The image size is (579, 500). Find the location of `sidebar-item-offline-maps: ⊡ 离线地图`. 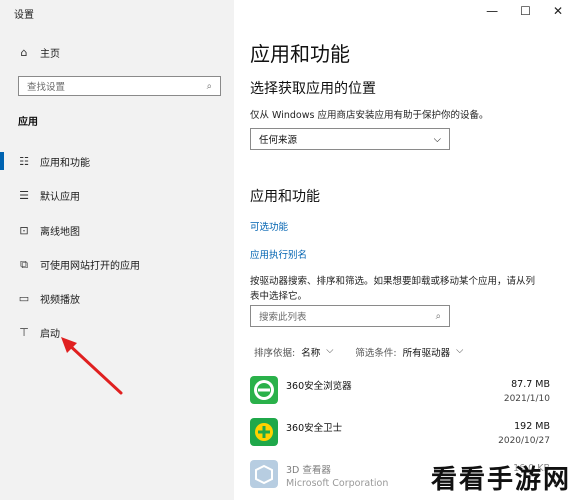

sidebar-item-offline-maps: ⊡ 离线地图 is located at coordinates (48, 230).